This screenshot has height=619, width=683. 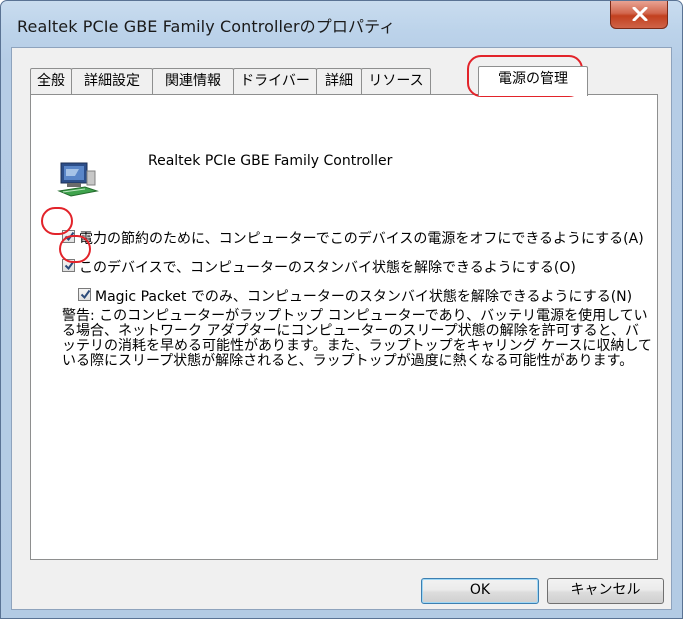 I want to click on network-adapter-icon, so click(x=78, y=179).